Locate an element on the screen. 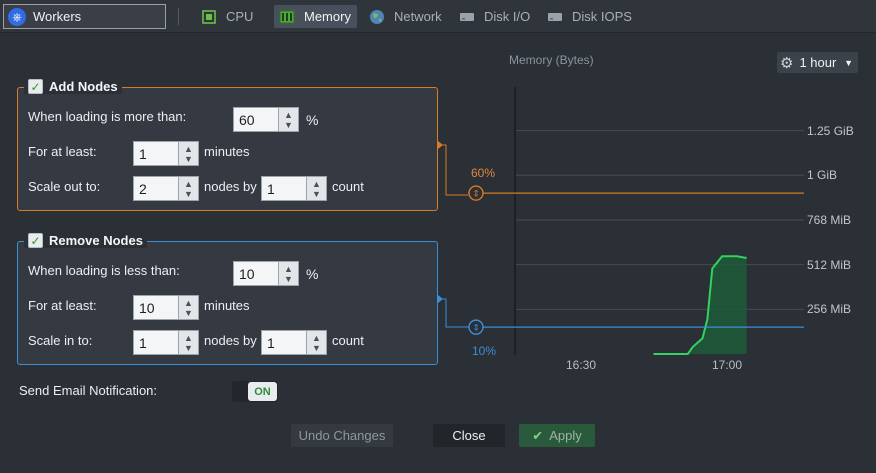  add-scale-value: 2 is located at coordinates (156, 188).